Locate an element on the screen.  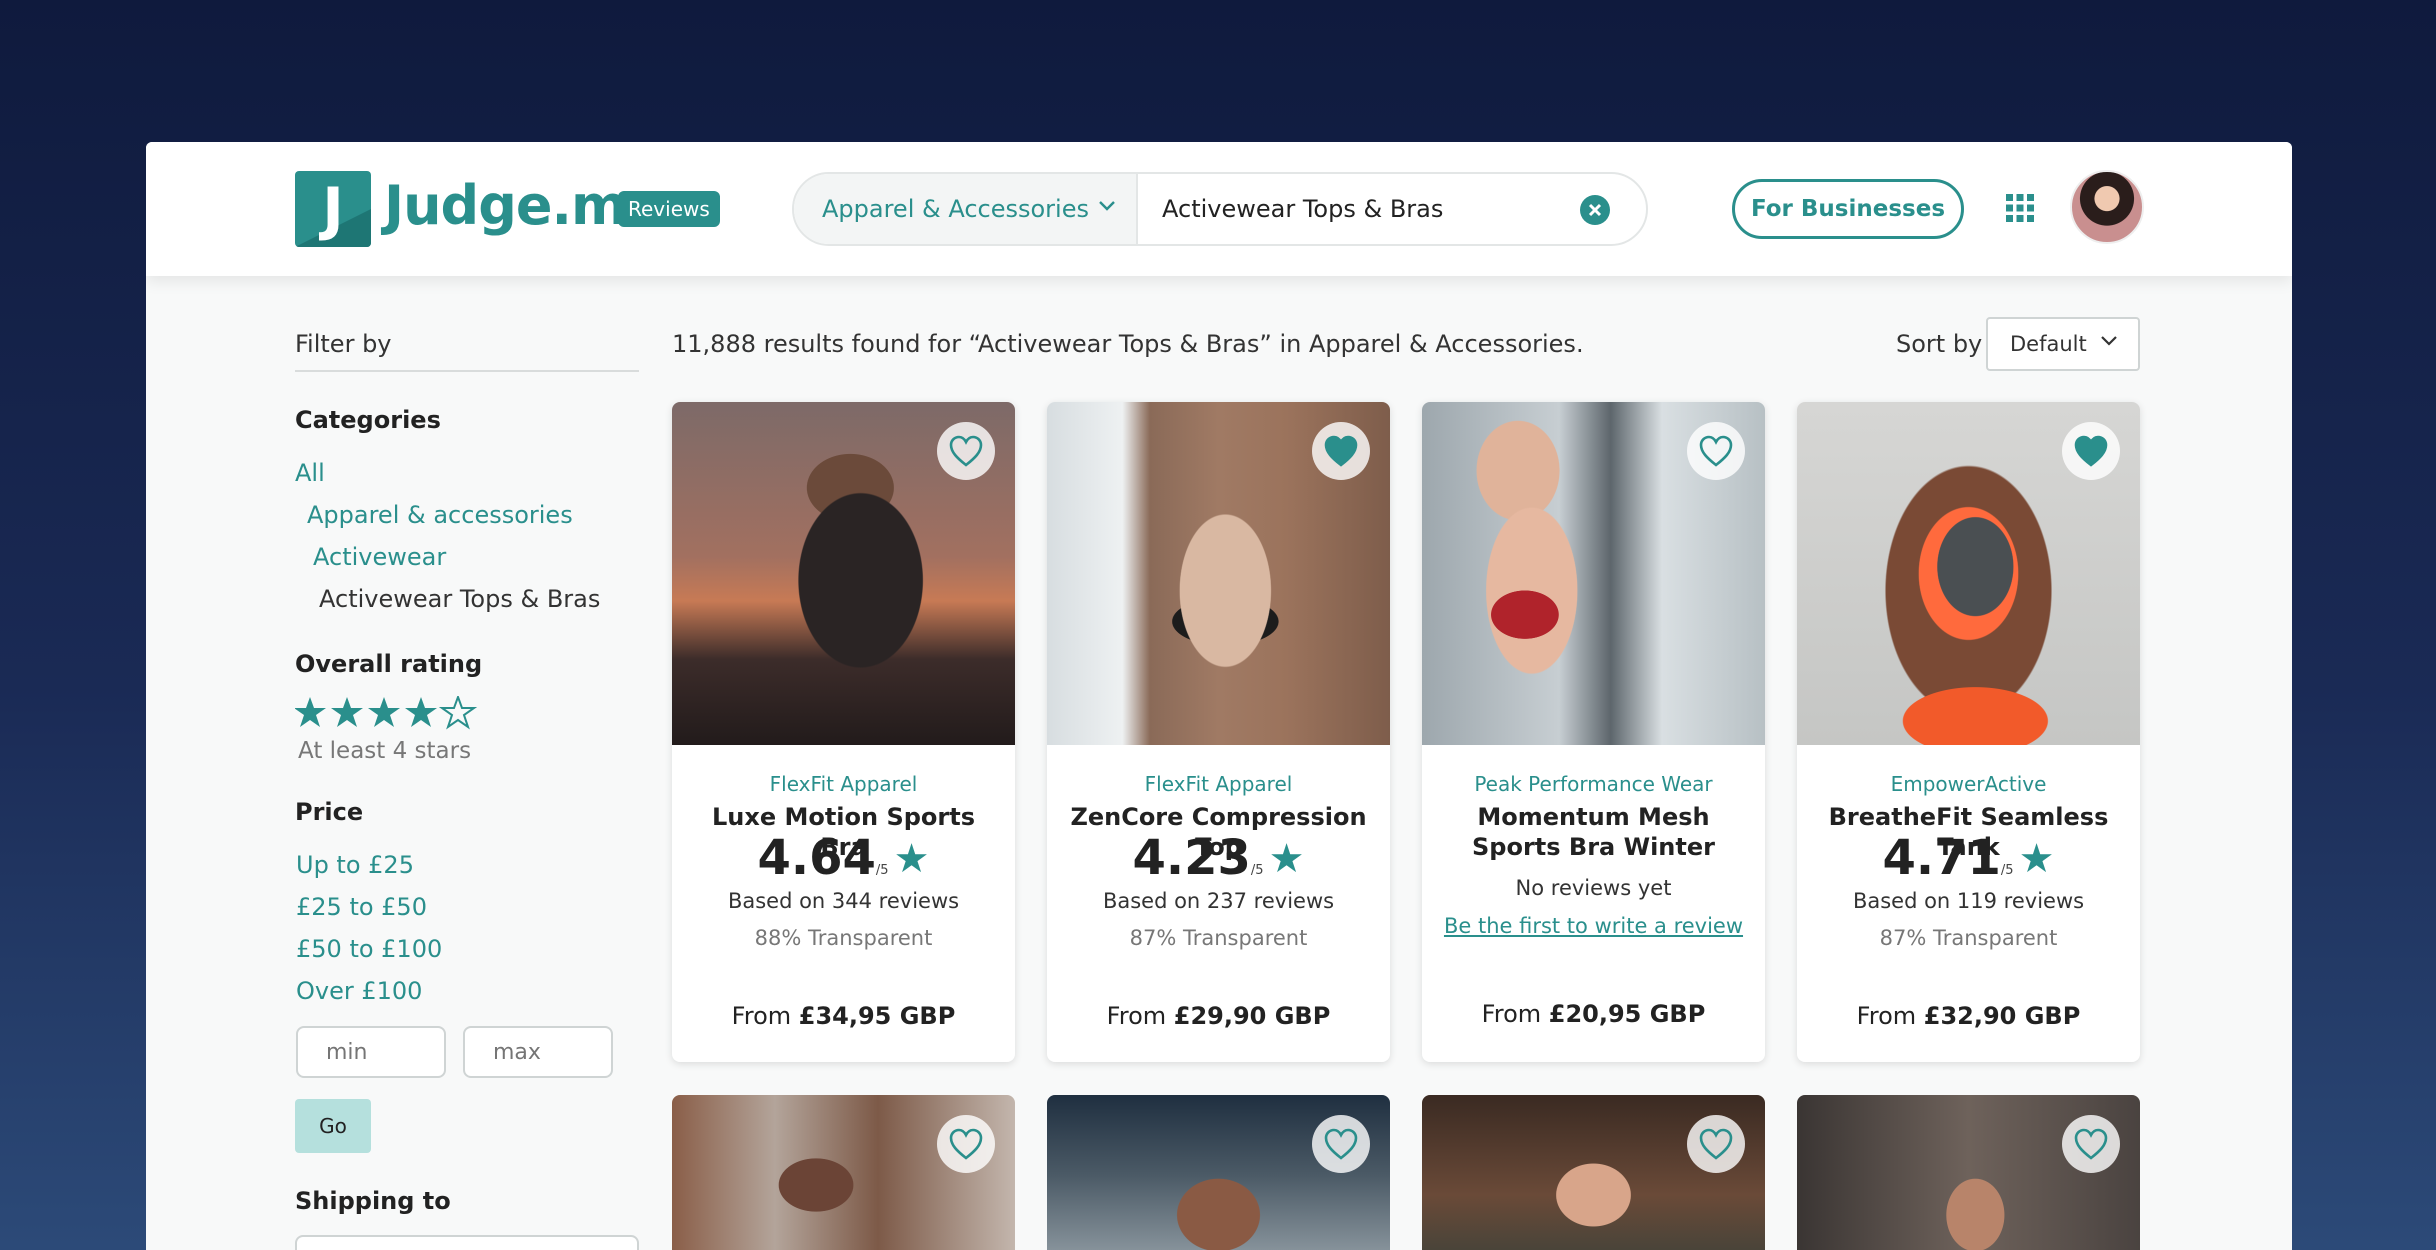
category-select-label: Apparel & Accessories is located at coordinates (955, 209).